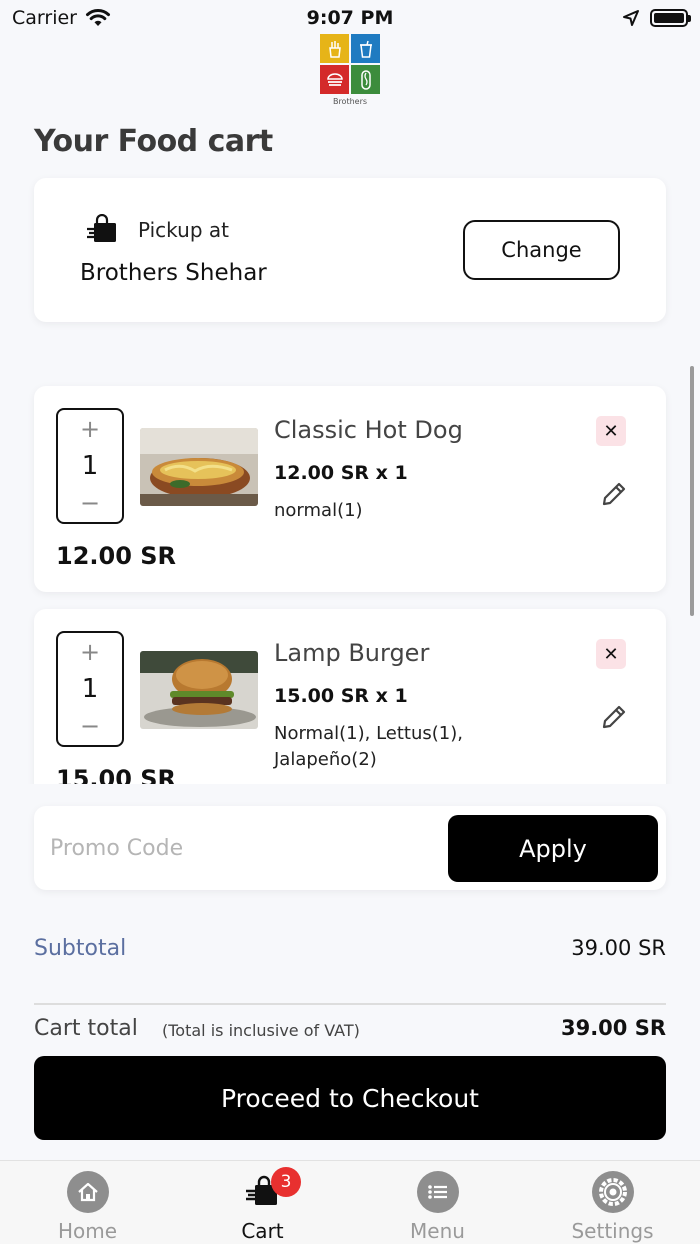  What do you see at coordinates (350, 250) in the screenshot?
I see `pickup-card: Pickup at Brothers Shehar Change` at bounding box center [350, 250].